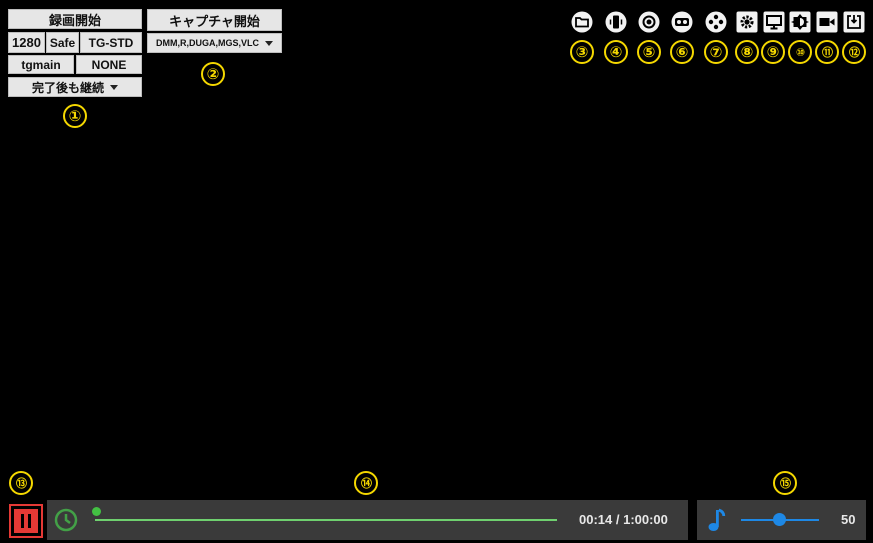 This screenshot has height=543, width=873. Describe the element at coordinates (213, 74) in the screenshot. I see `marker-2: ②` at that location.